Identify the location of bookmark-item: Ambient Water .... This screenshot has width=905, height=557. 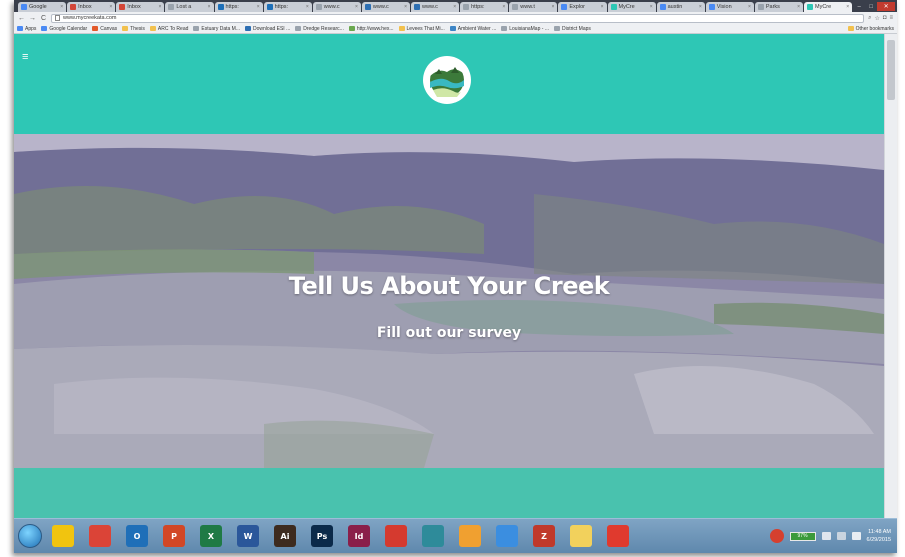
(472, 29).